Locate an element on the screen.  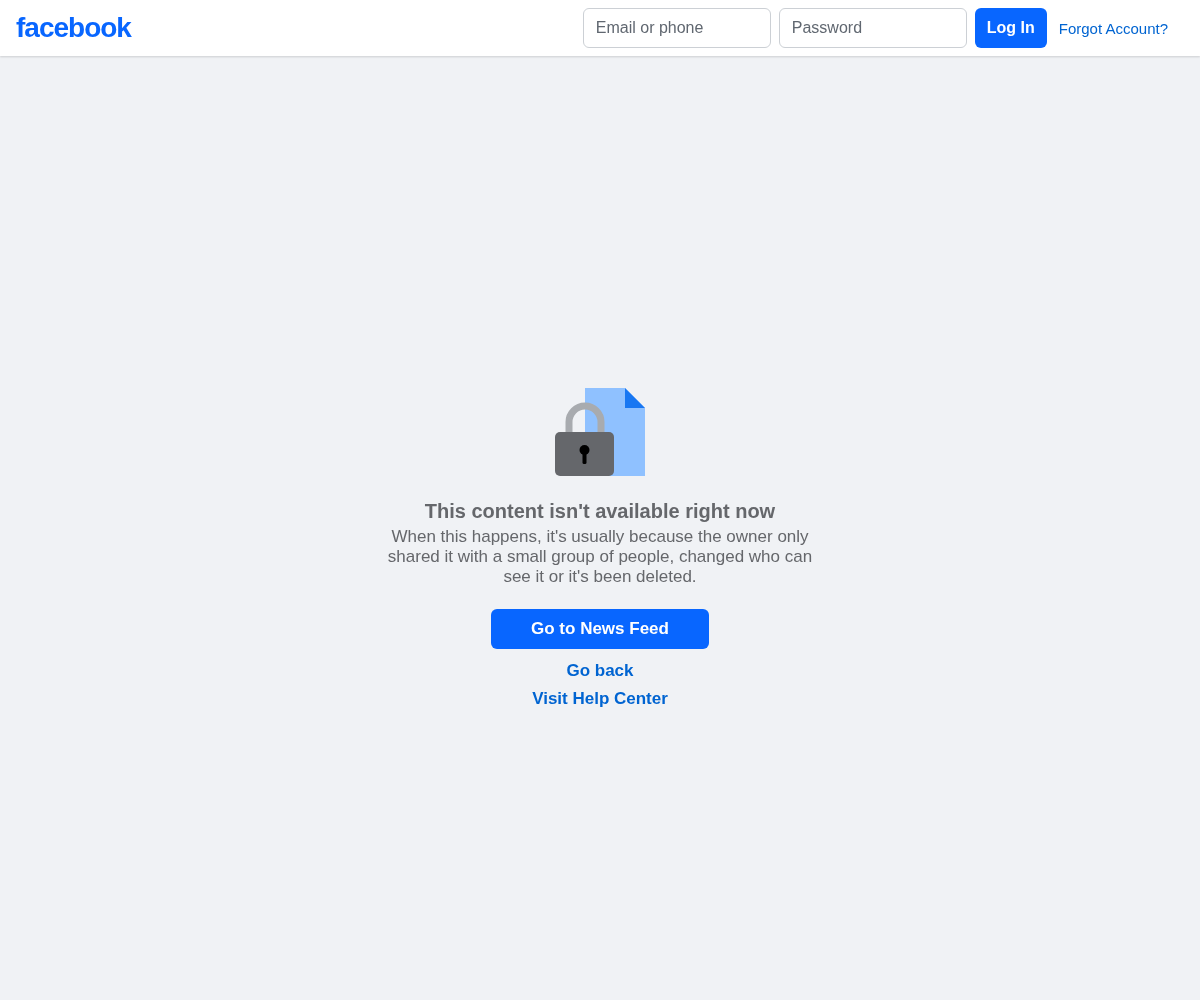
email-field: Email or phone is located at coordinates (676, 28).